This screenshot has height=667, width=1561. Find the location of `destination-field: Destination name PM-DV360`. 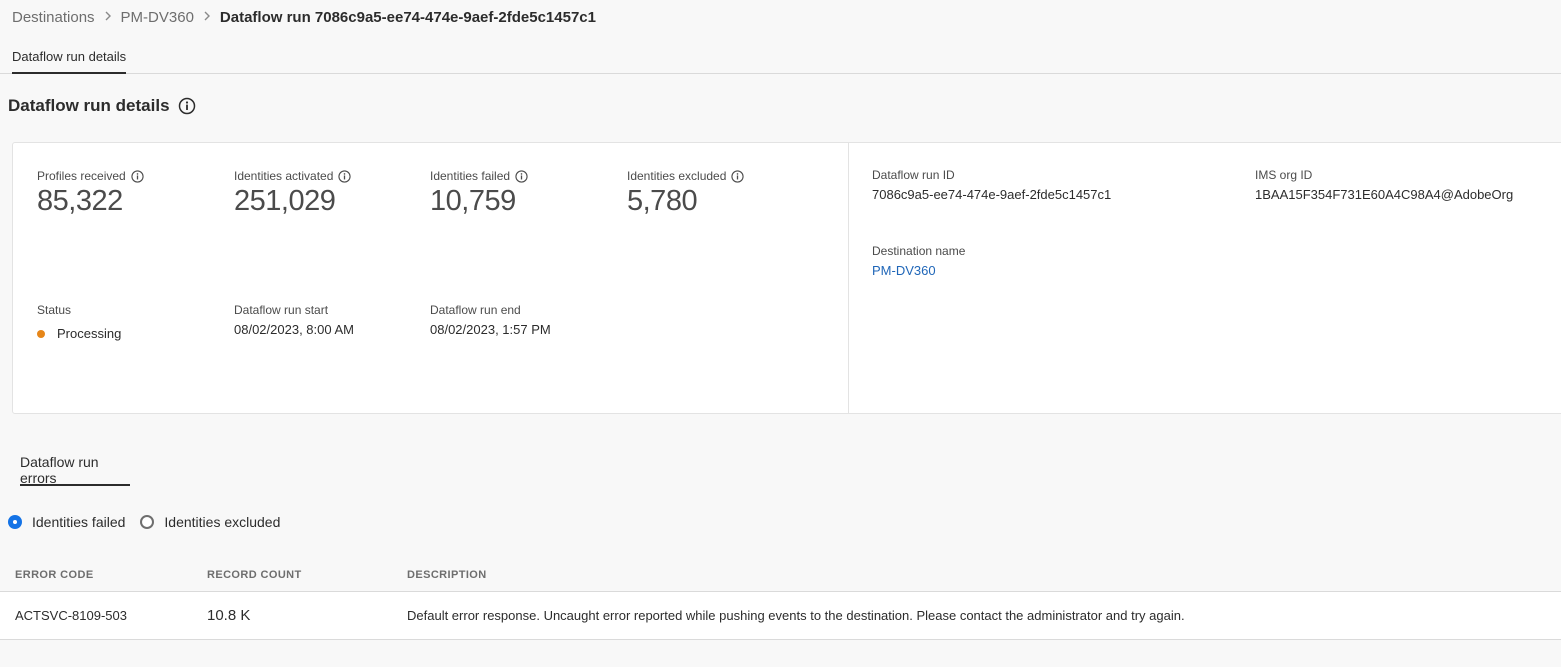

destination-field: Destination name PM-DV360 is located at coordinates (918, 261).